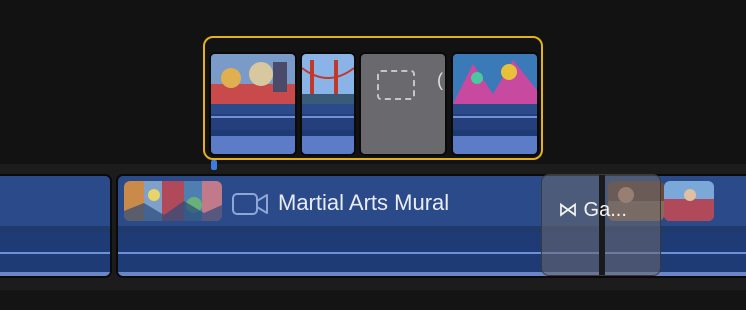 This screenshot has width=746, height=310. What do you see at coordinates (403, 104) in the screenshot?
I see `gap-clip: (` at bounding box center [403, 104].